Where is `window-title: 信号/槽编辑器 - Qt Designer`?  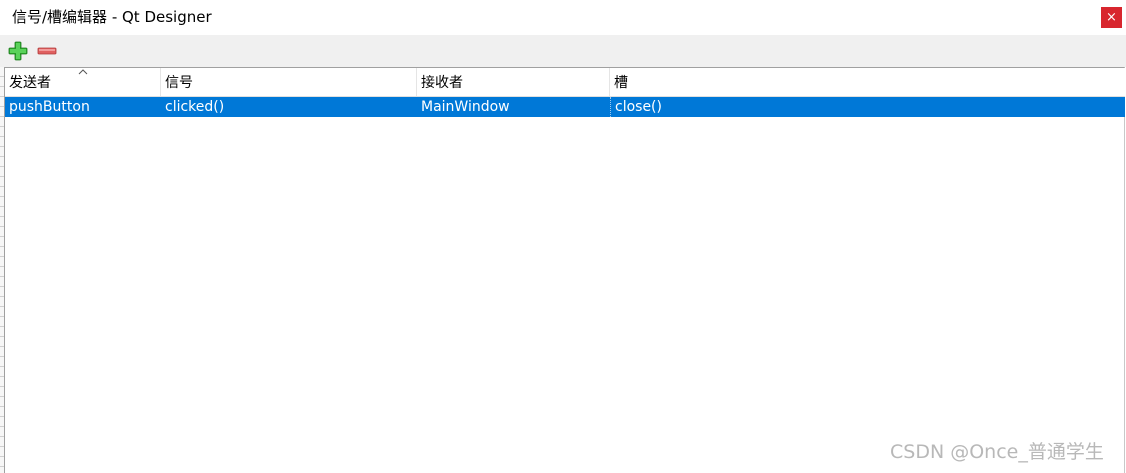 window-title: 信号/槽编辑器 - Qt Designer is located at coordinates (112, 17).